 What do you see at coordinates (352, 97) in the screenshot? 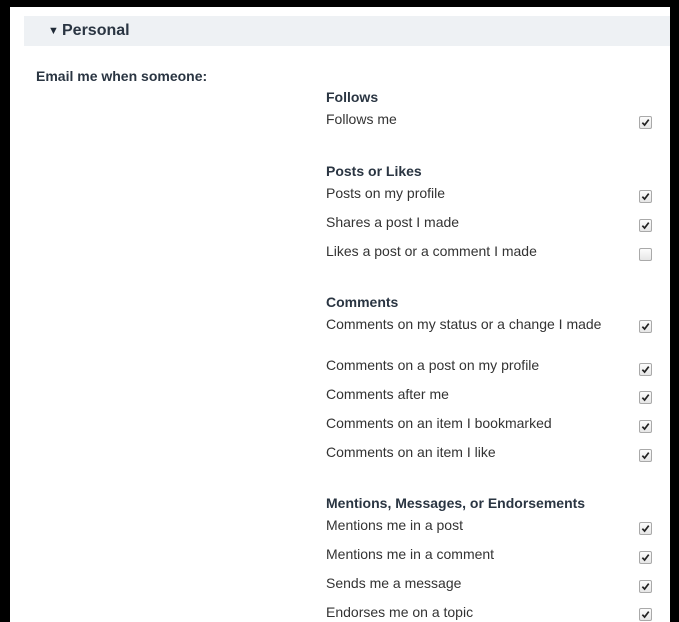
I see `group-title-follows: Follows` at bounding box center [352, 97].